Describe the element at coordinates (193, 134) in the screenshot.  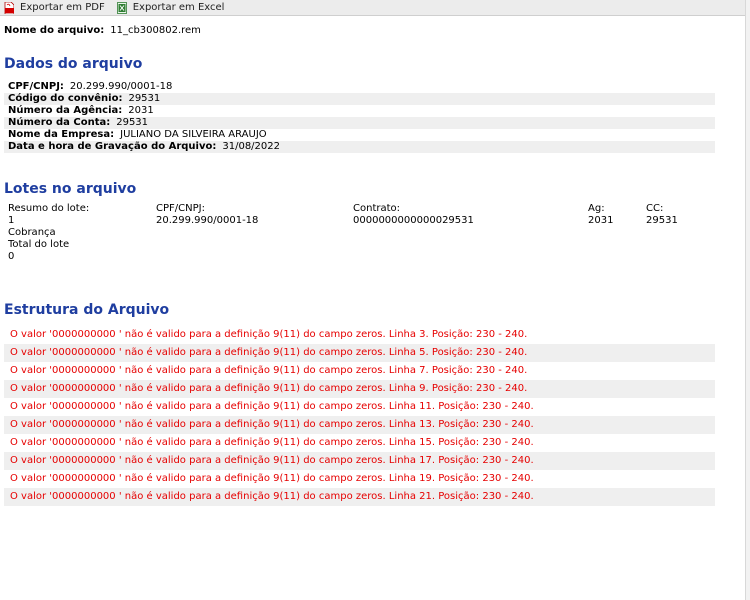
I see `dados-value: JULIANO DA SILVEIRA ARAUJO` at that location.